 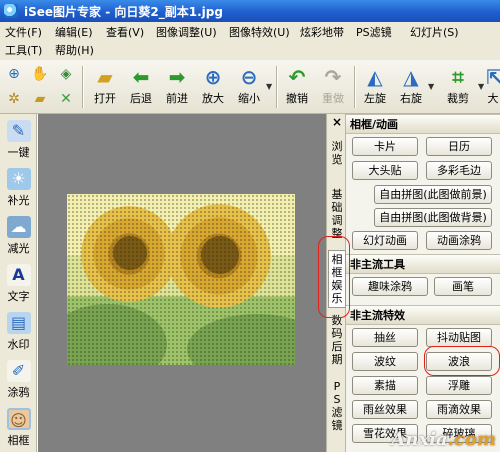 What do you see at coordinates (463, 286) in the screenshot?
I see `brush-button: 画笔` at bounding box center [463, 286].